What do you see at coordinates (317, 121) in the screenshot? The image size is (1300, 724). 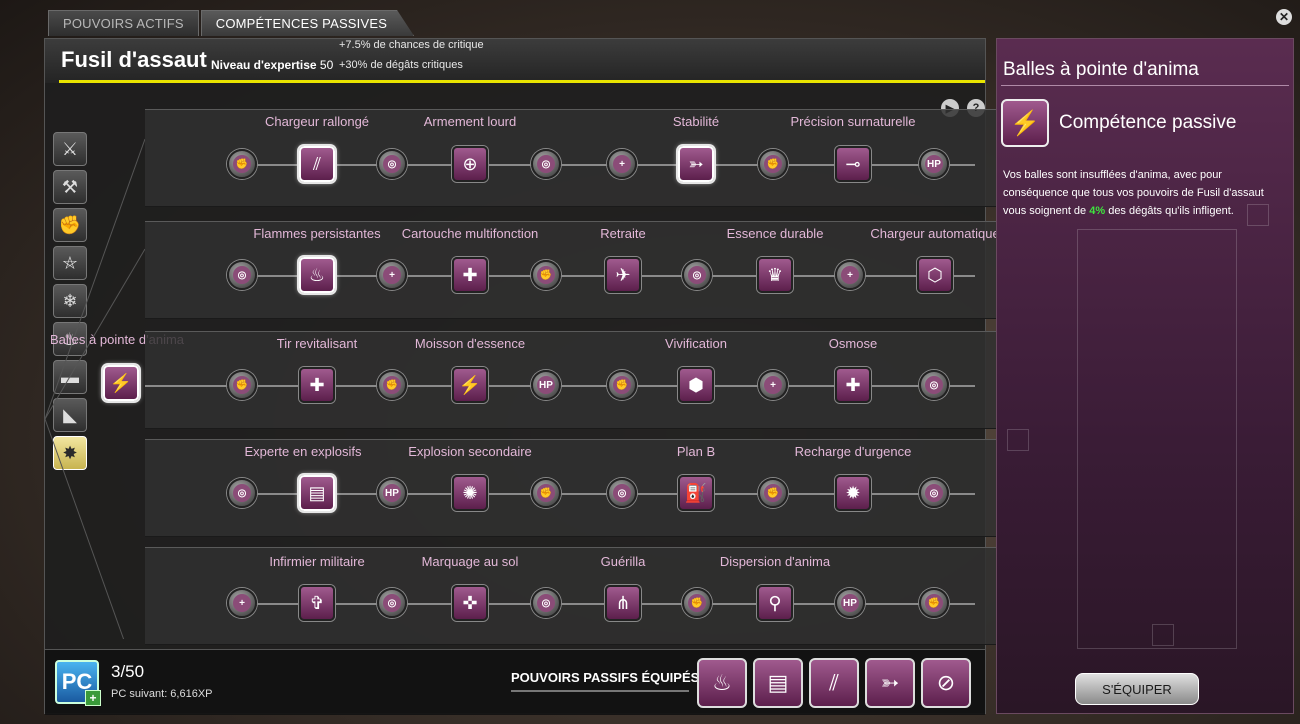 I see `skill-label: Chargeur rallongé` at bounding box center [317, 121].